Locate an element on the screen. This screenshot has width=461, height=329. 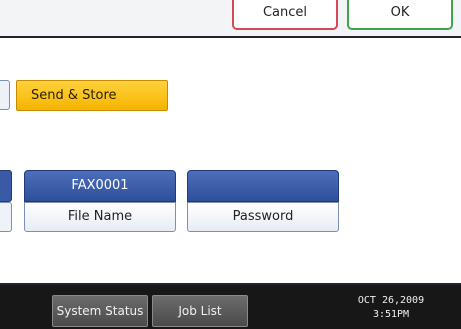
job-list-button: Job List is located at coordinates (200, 311).